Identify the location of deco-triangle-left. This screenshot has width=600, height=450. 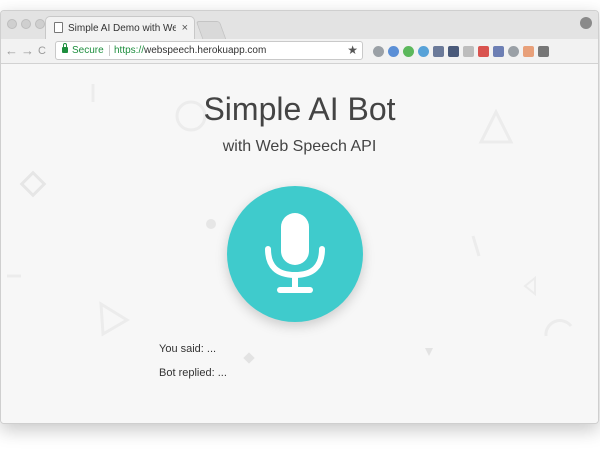
(114, 319).